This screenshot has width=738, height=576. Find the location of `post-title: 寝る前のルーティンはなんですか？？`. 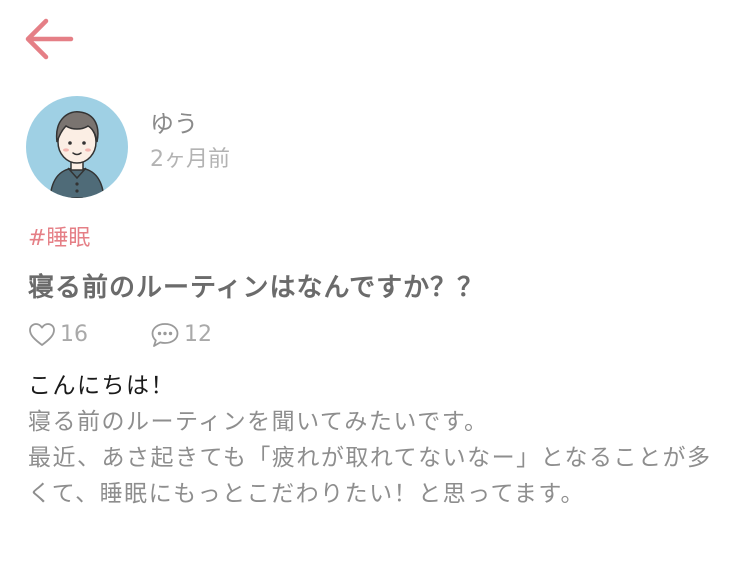

post-title: 寝る前のルーティンはなんですか？？ is located at coordinates (256, 288).